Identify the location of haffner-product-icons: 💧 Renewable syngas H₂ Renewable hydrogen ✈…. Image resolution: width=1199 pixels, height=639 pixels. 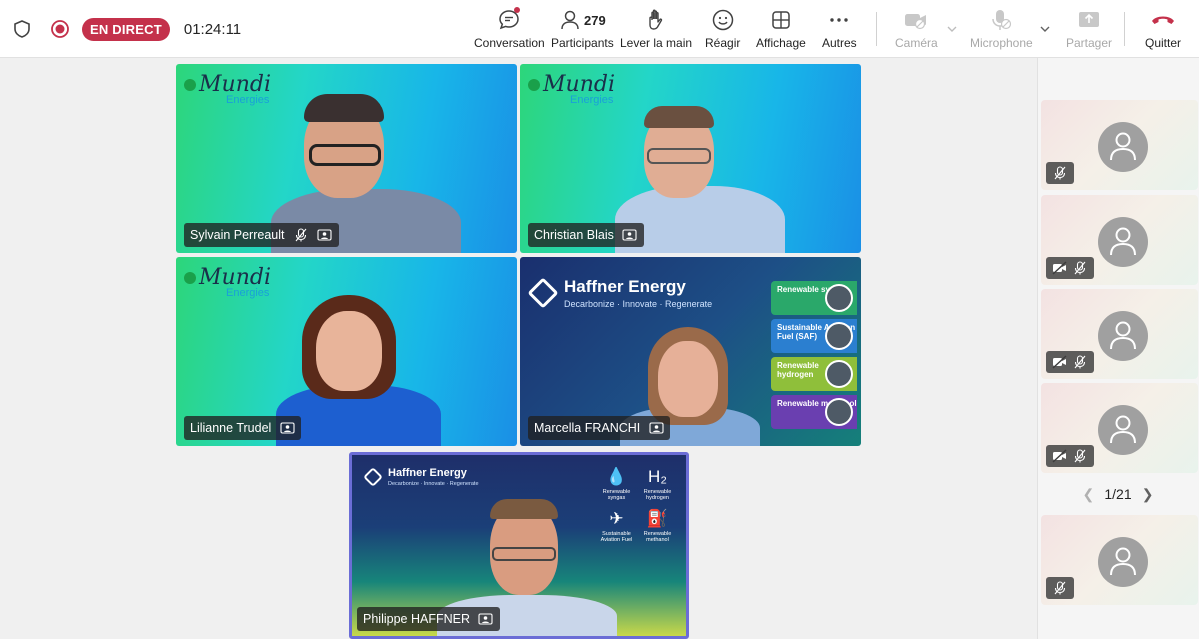
(637, 504).